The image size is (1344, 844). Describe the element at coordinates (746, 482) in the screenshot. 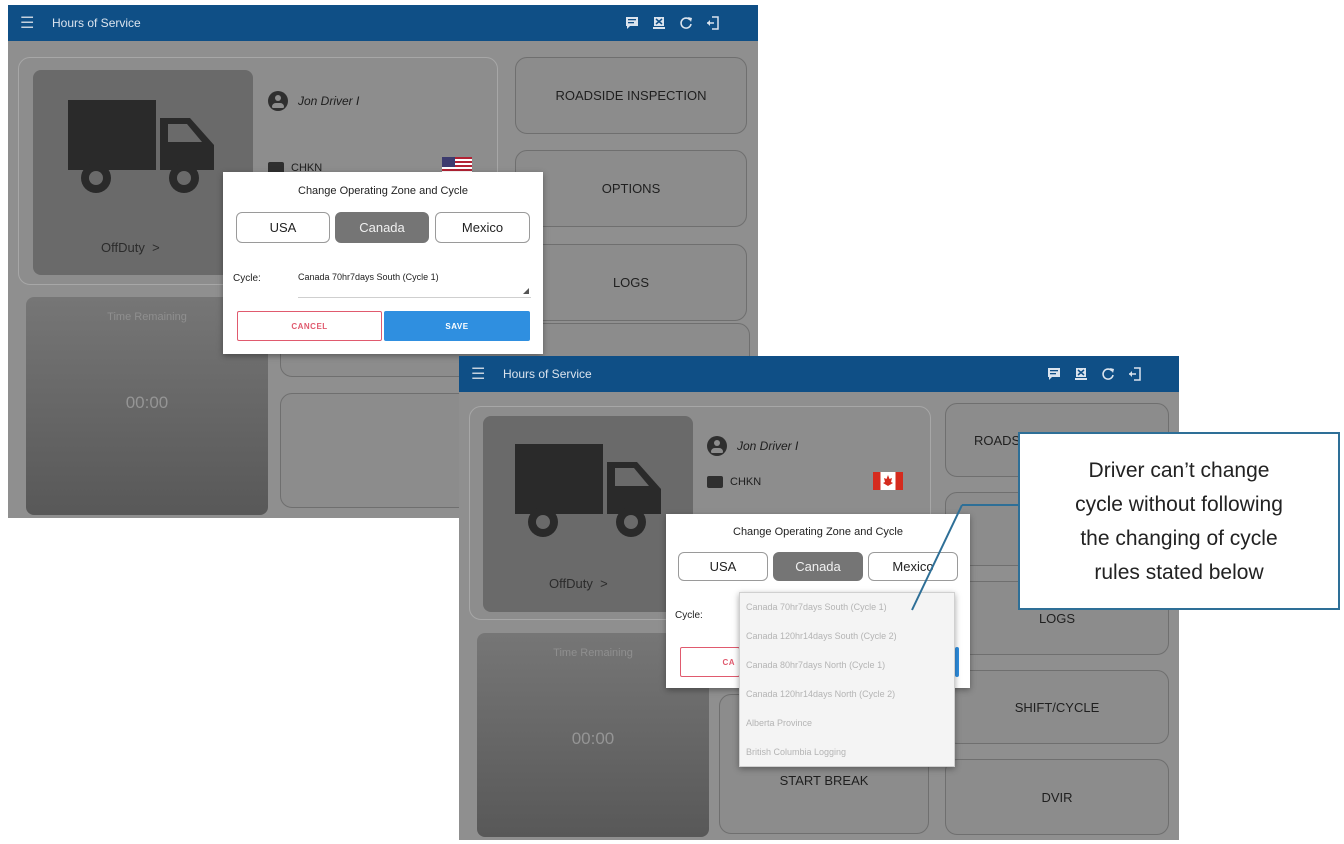

I see `vehicle-id: CHKN` at that location.